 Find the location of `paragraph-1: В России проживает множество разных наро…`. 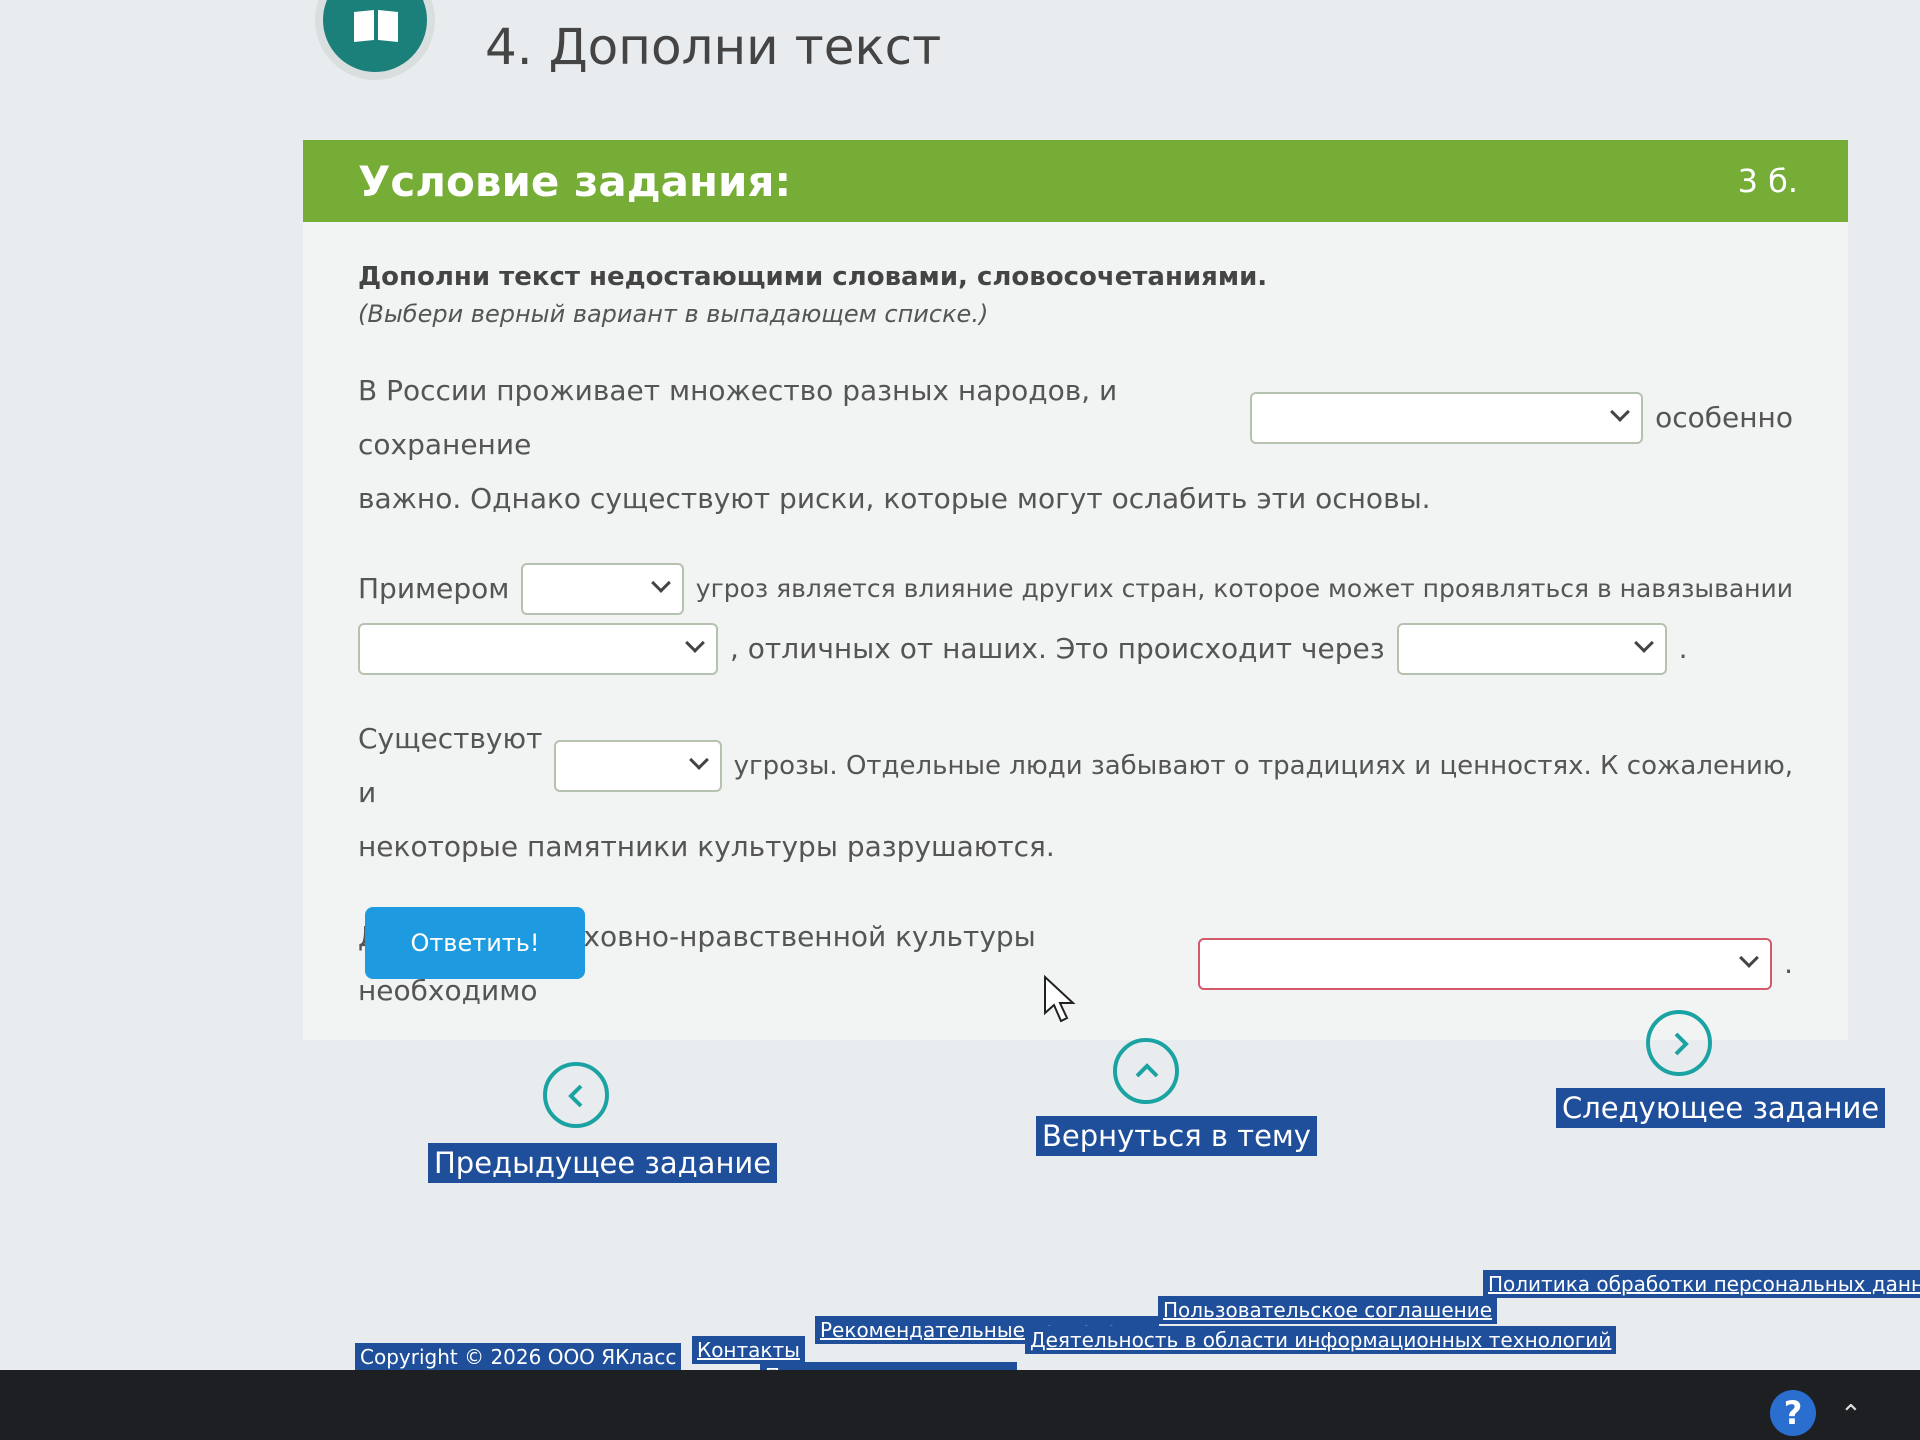

paragraph-1: В России проживает множество разных наро… is located at coordinates (1075, 445).